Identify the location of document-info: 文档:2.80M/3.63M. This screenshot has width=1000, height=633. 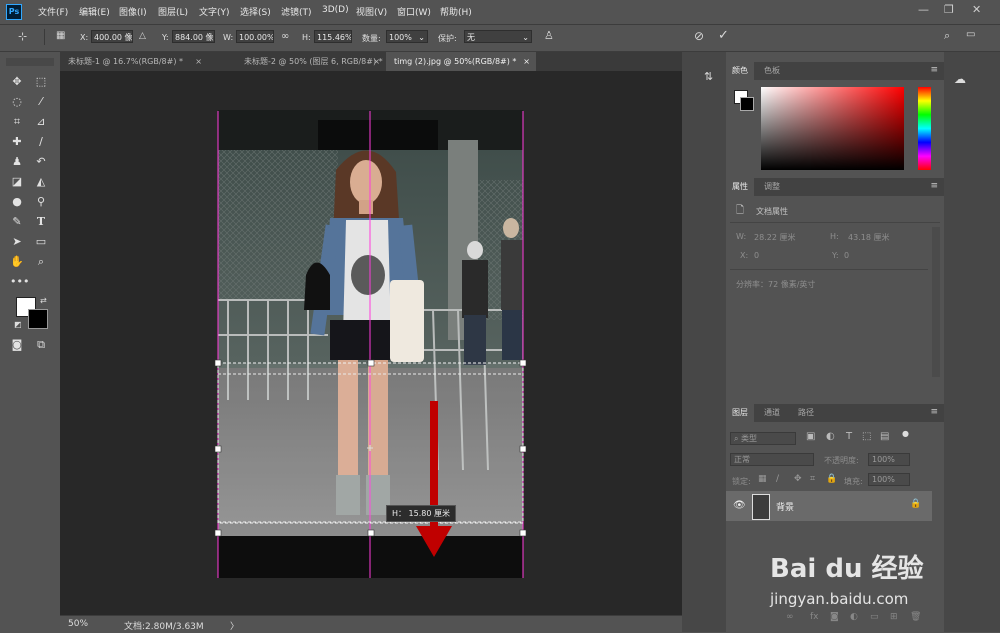
(164, 625).